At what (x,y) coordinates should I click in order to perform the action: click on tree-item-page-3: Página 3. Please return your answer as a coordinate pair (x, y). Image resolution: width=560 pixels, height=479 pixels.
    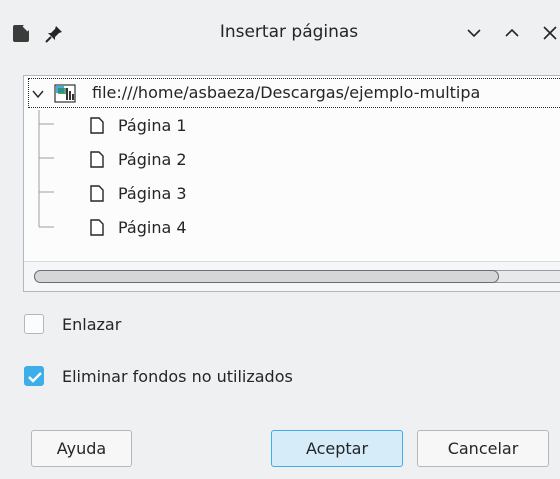
    Looking at the image, I should click on (138, 193).